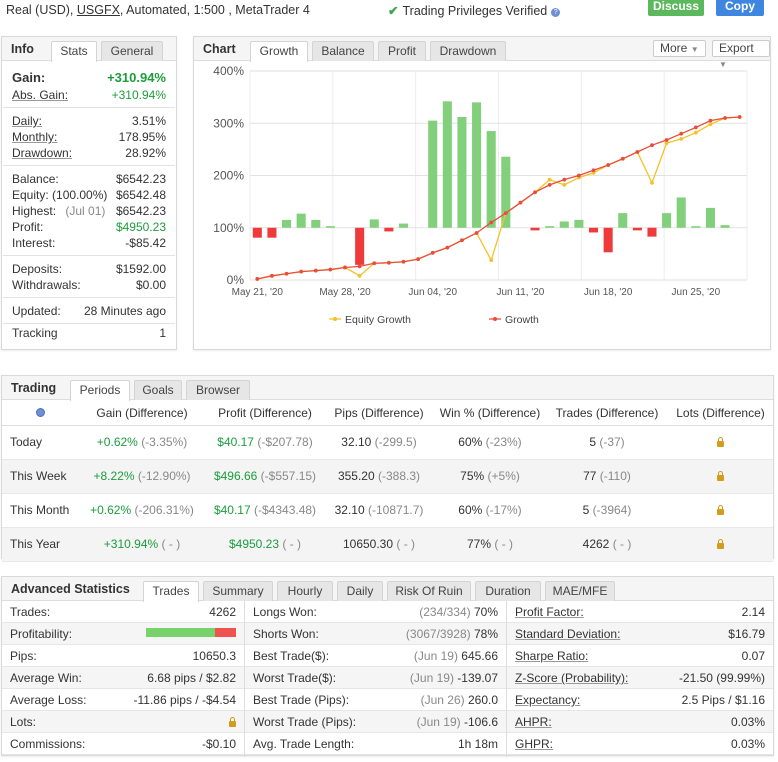 Image resolution: width=778 pixels, height=762 pixels. Describe the element at coordinates (534, 744) in the screenshot. I see `stat-label: GHPR:` at that location.